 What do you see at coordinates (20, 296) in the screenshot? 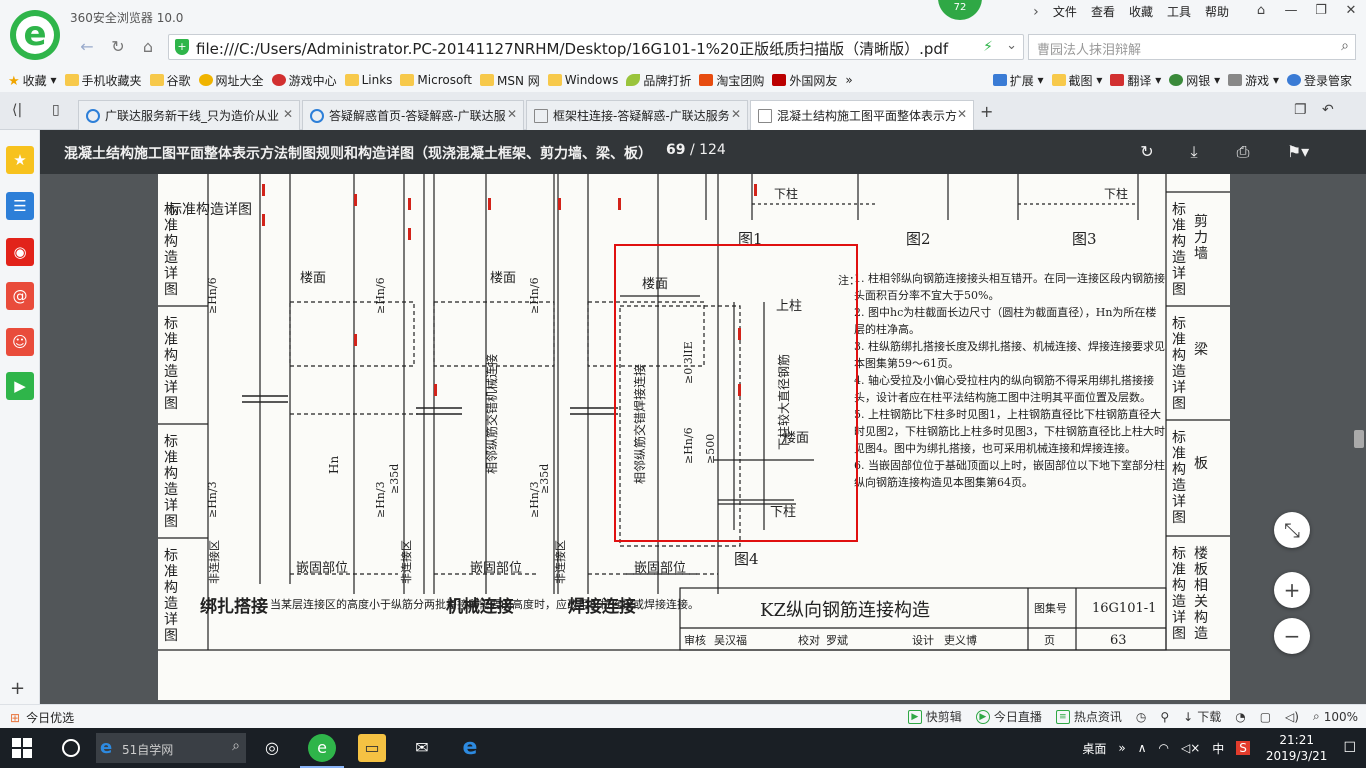
I see `mail-icon: @` at bounding box center [20, 296].